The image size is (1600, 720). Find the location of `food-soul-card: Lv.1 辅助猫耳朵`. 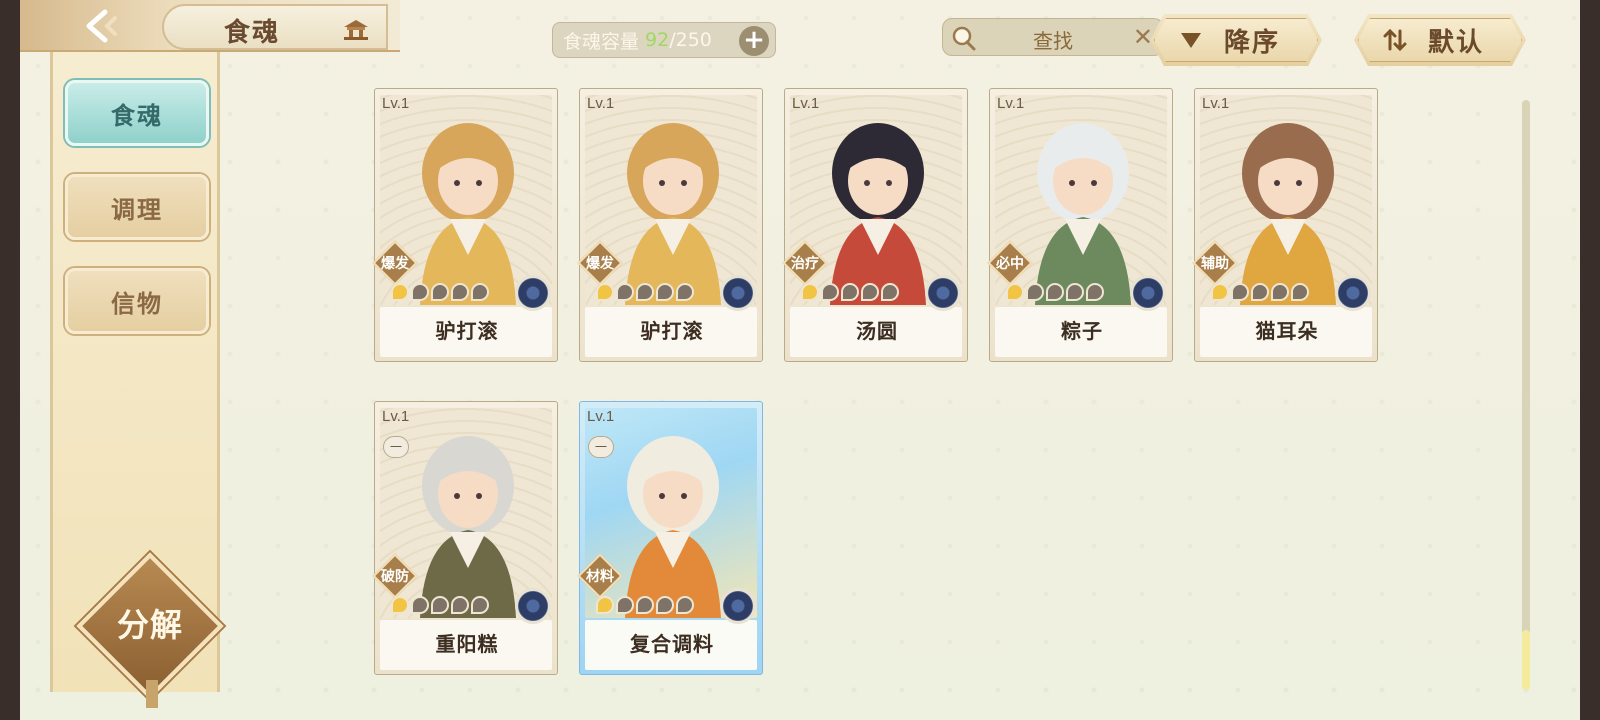

food-soul-card: Lv.1 辅助猫耳朵 is located at coordinates (1285, 225).